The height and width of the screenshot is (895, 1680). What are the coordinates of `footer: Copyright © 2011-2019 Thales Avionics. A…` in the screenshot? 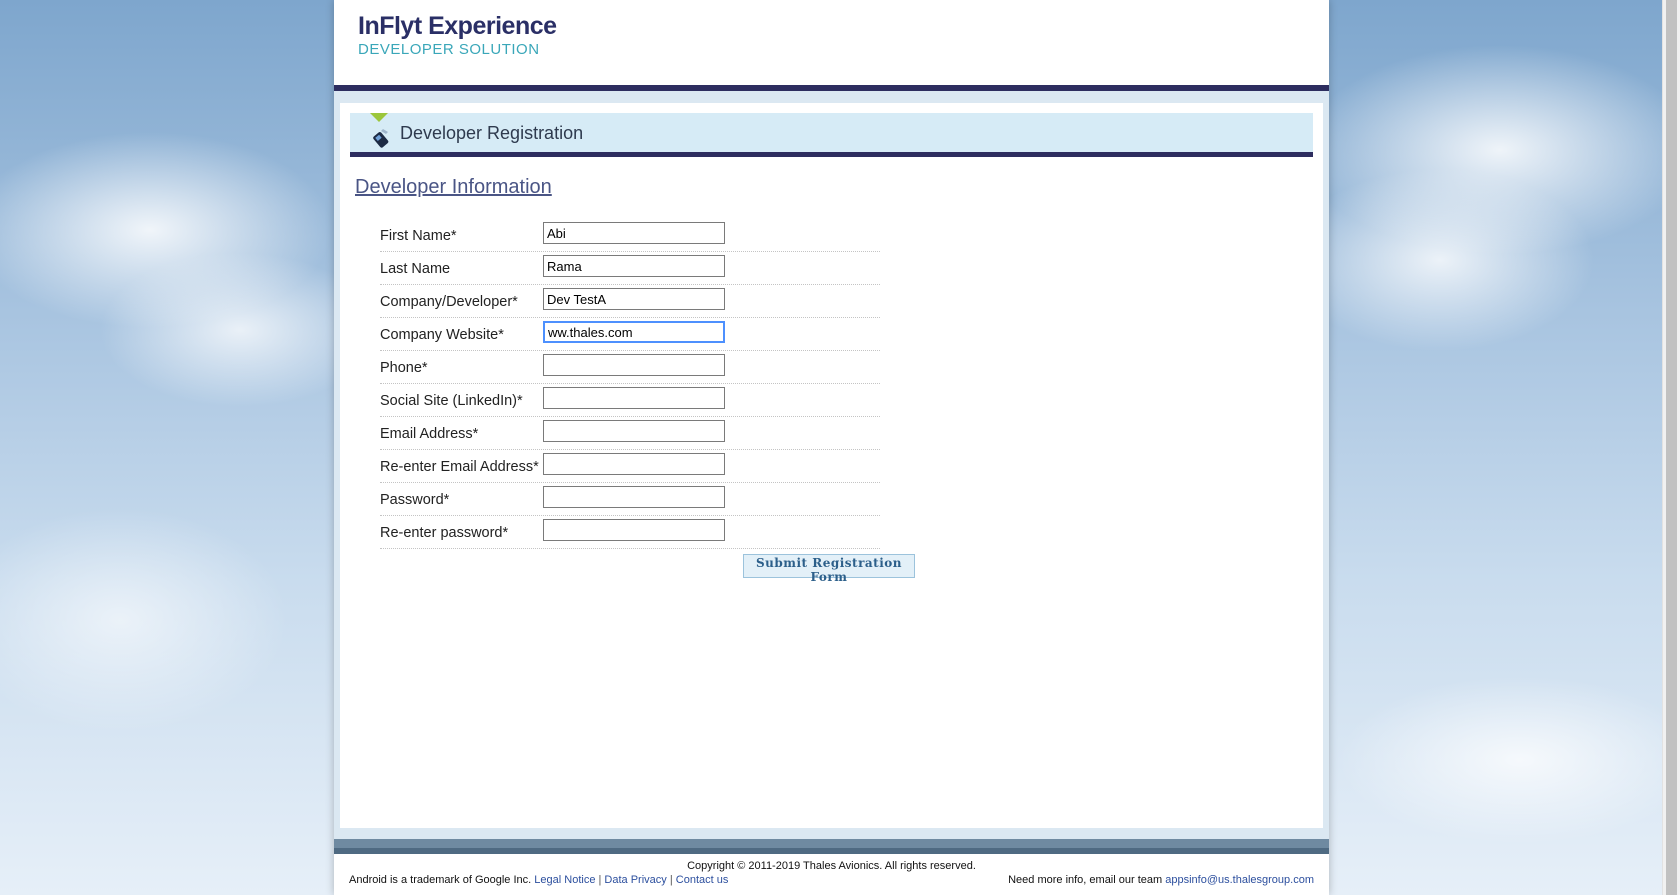 It's located at (831, 874).